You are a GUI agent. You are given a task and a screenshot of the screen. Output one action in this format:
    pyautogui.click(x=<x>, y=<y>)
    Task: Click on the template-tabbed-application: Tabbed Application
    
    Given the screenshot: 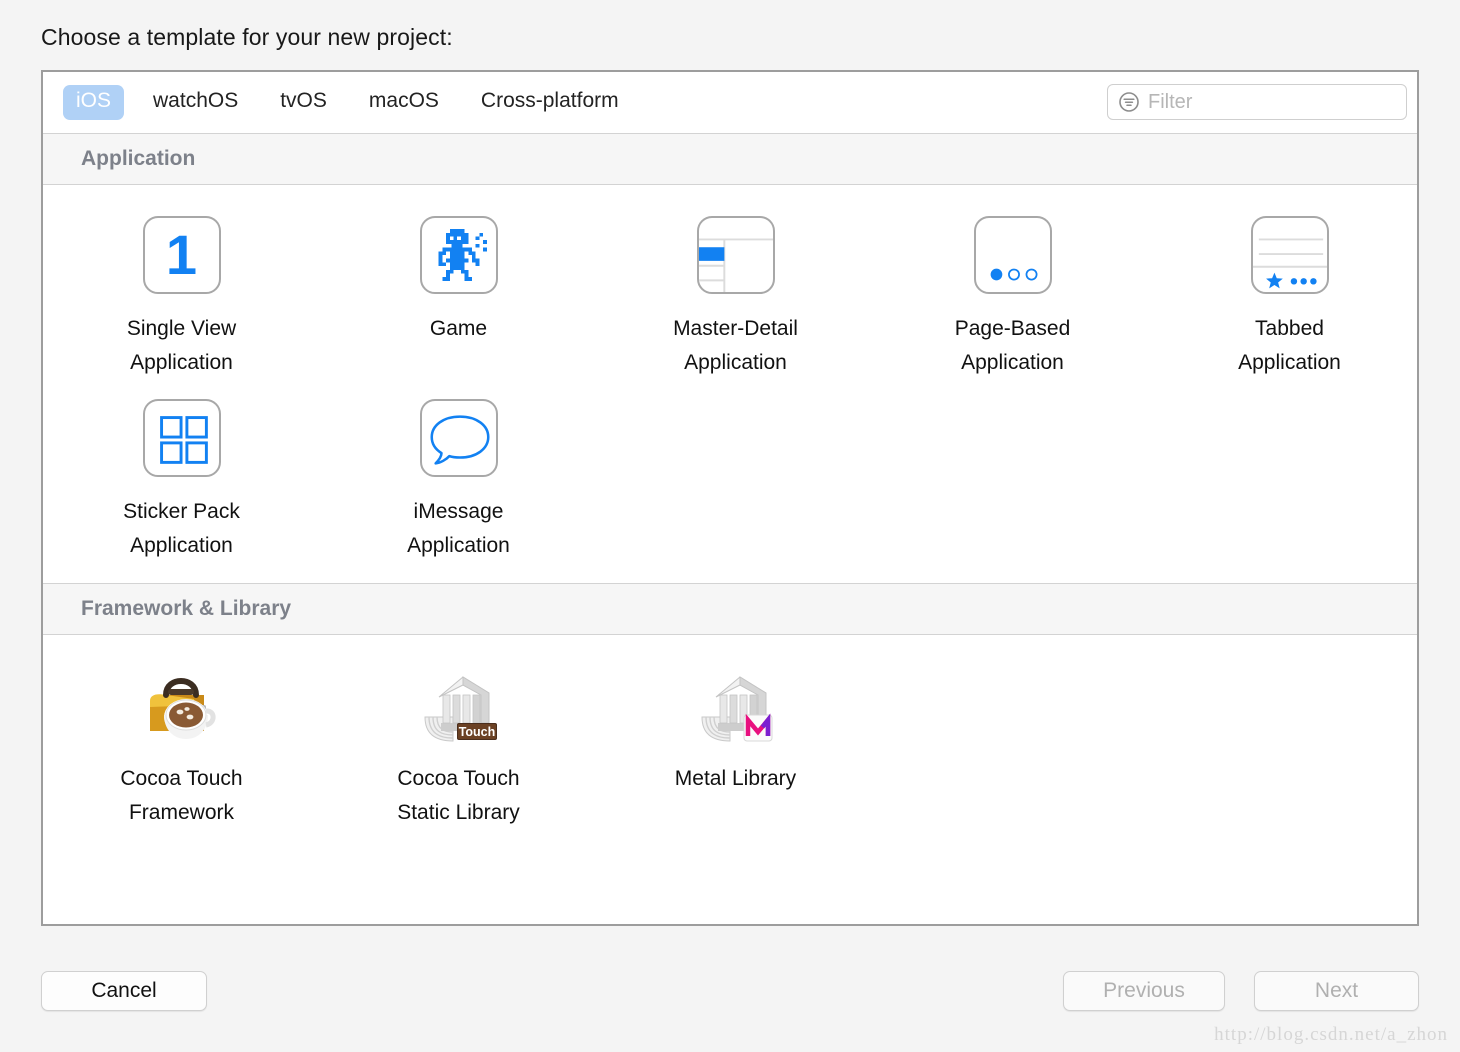 What is the action you would take?
    pyautogui.click(x=1284, y=294)
    